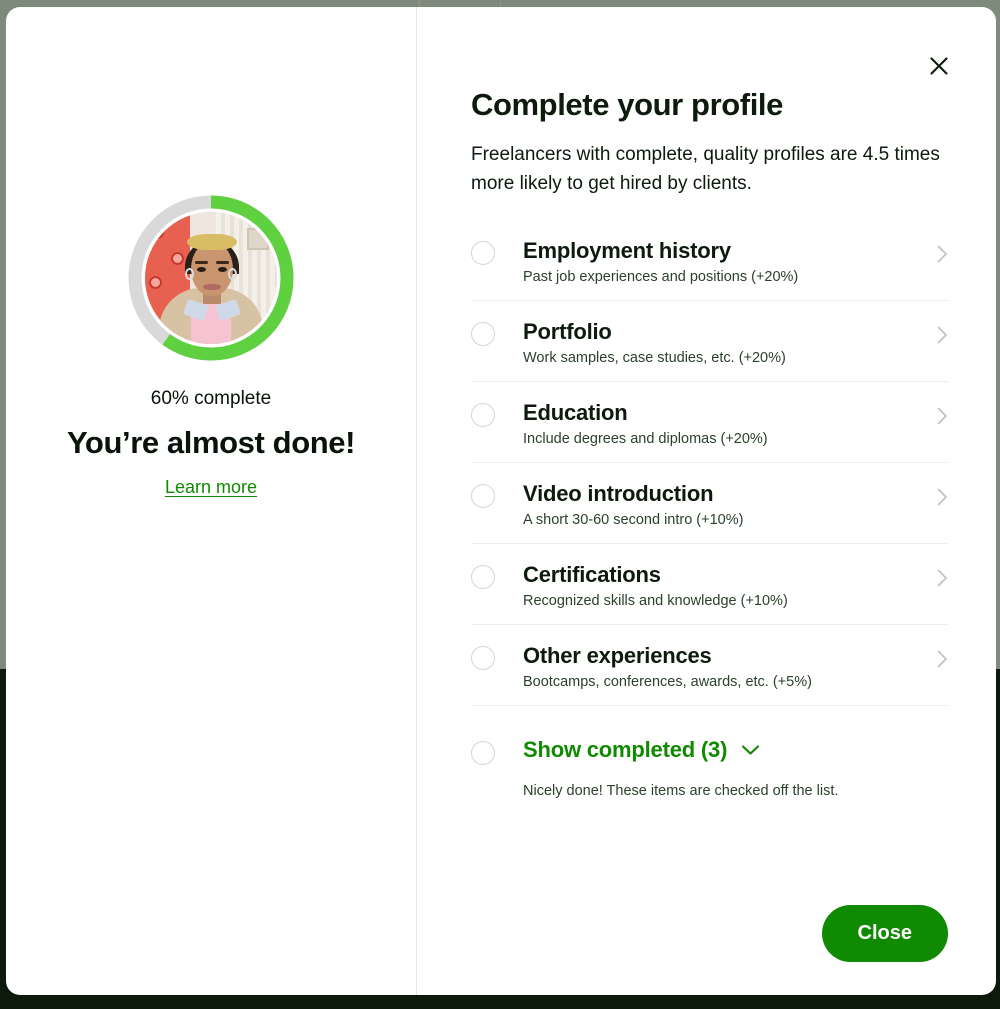 The width and height of the screenshot is (1000, 1009). What do you see at coordinates (751, 750) in the screenshot?
I see `chevron-down-icon` at bounding box center [751, 750].